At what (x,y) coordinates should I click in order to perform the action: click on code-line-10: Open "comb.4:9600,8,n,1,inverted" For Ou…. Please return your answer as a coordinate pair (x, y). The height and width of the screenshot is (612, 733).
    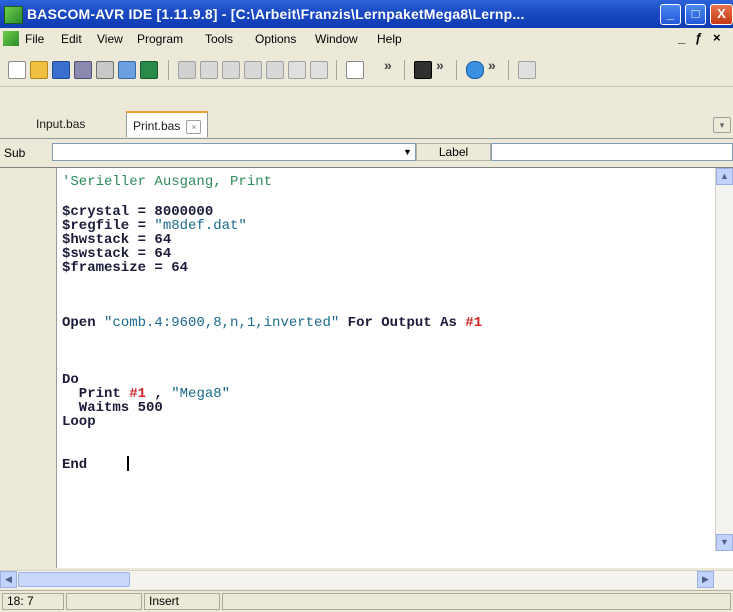
    Looking at the image, I should click on (272, 323).